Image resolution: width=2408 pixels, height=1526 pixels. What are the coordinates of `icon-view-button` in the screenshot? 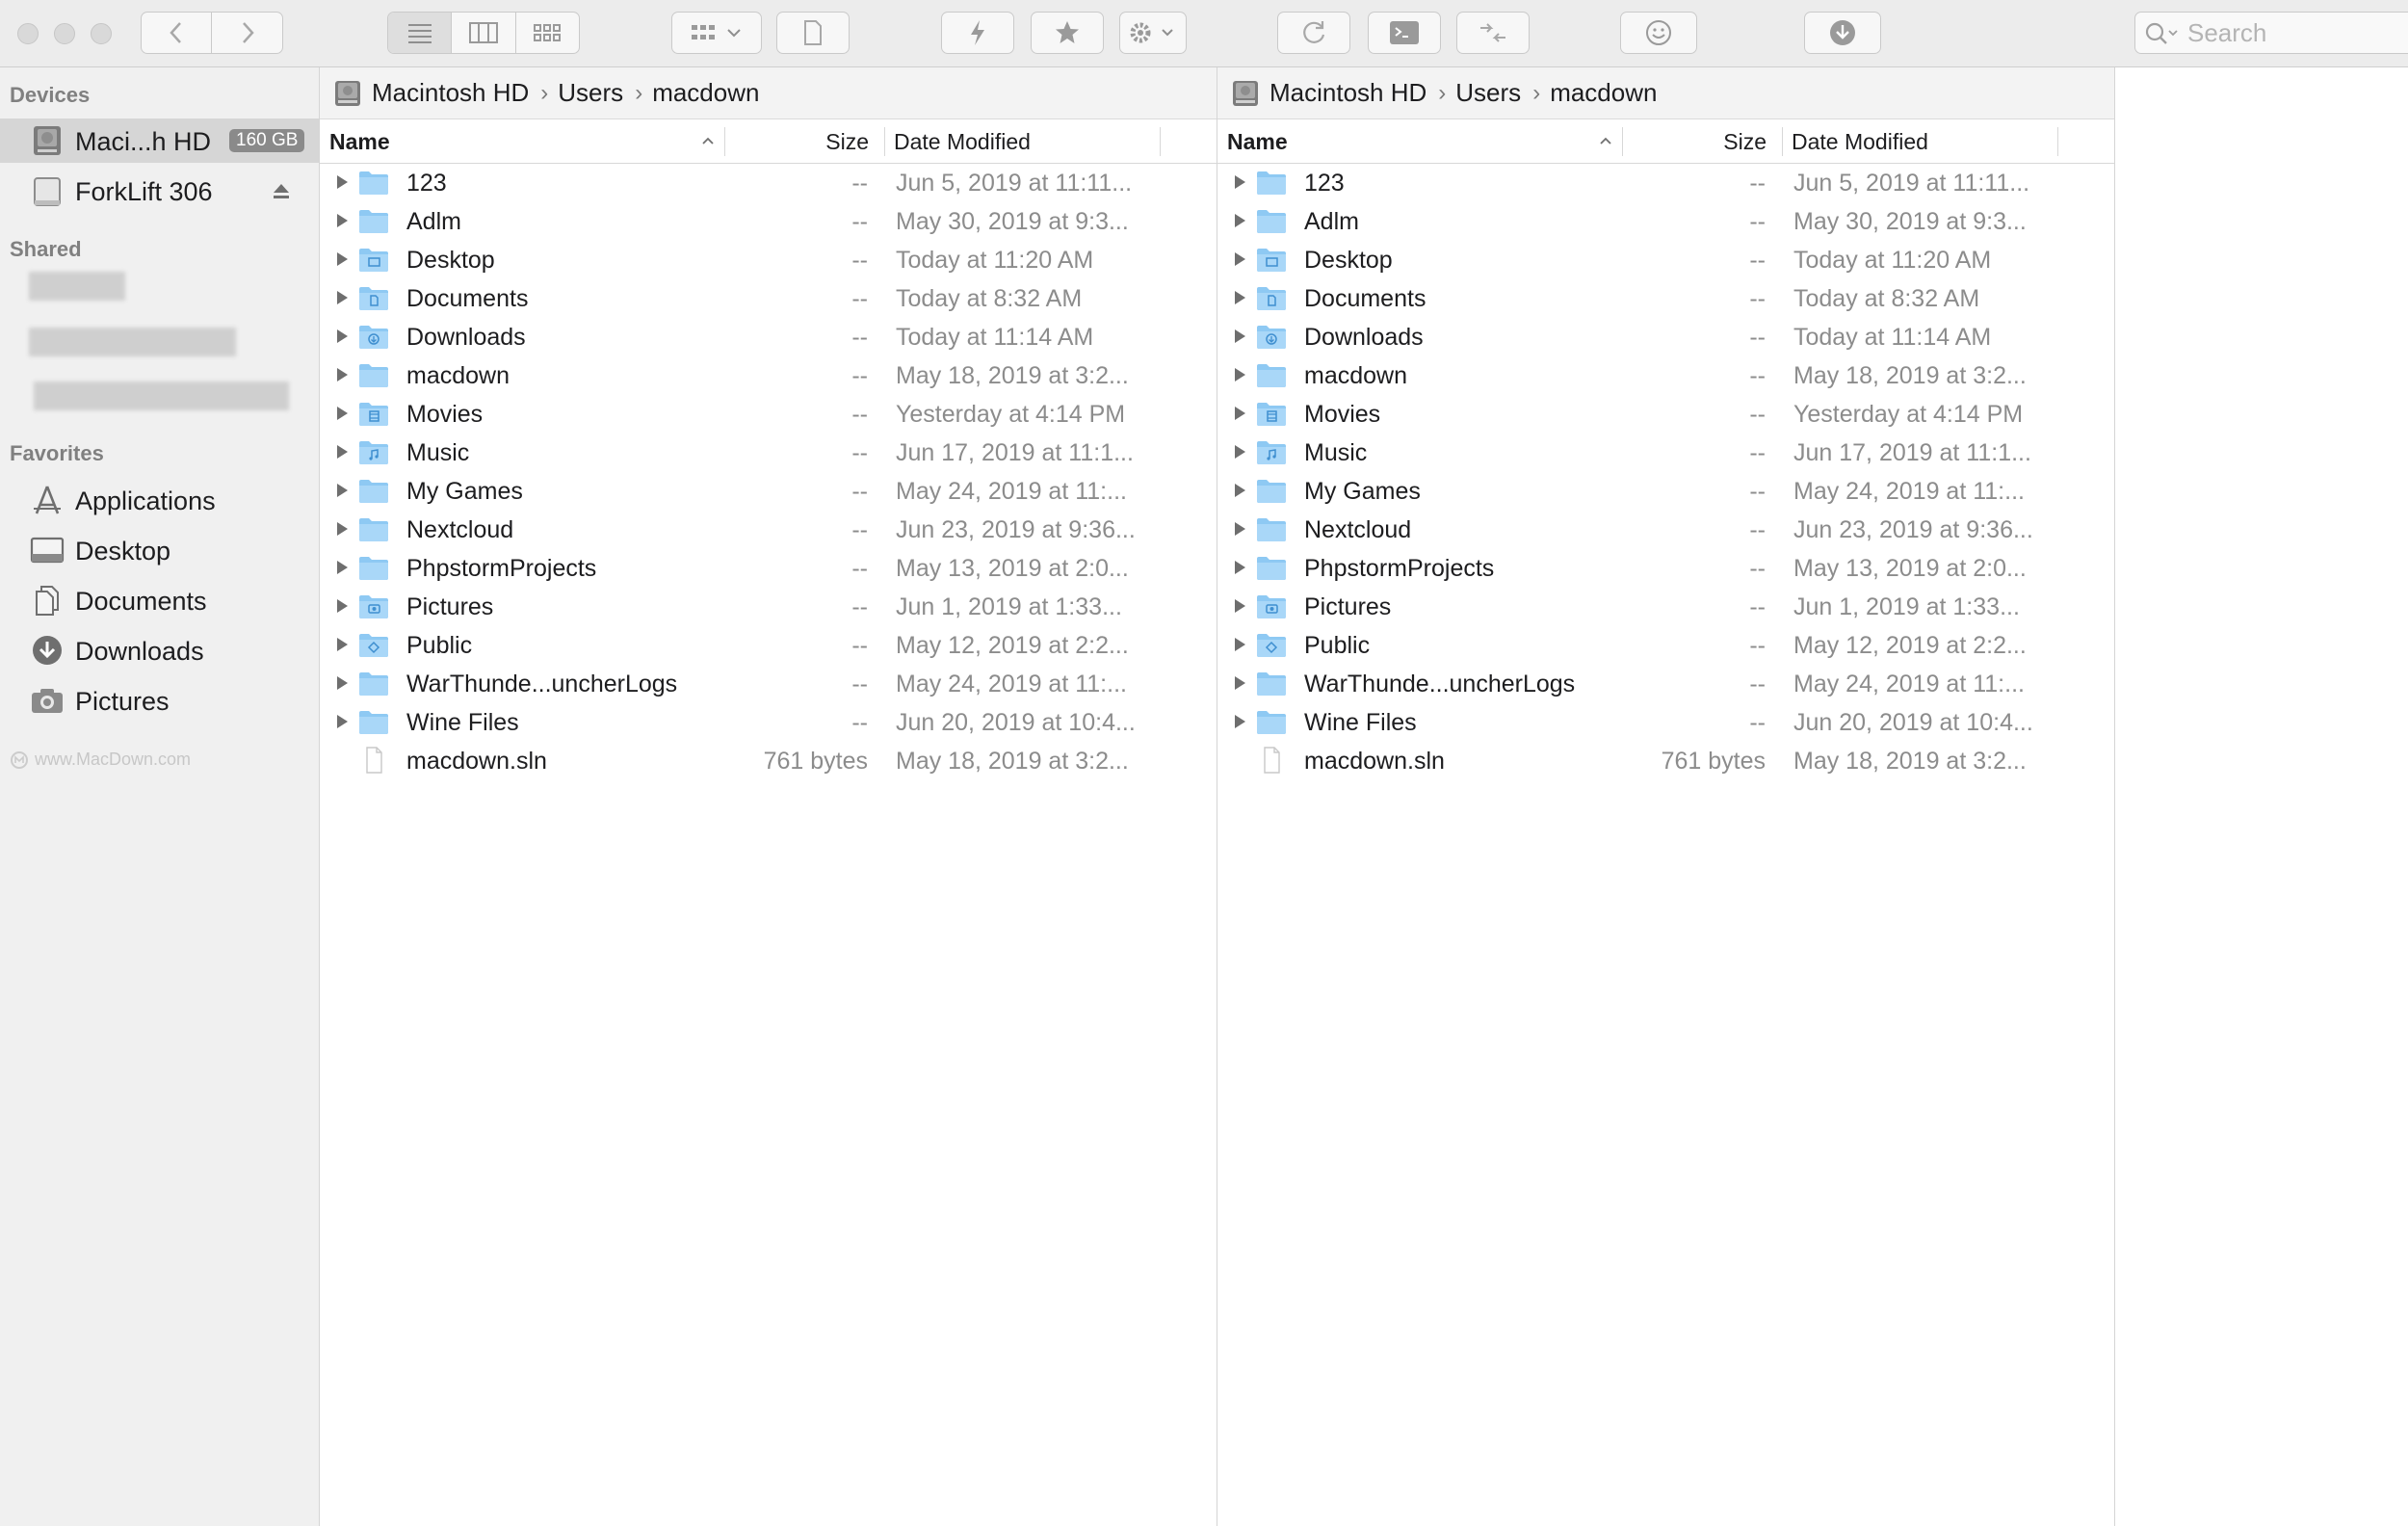 It's located at (547, 33).